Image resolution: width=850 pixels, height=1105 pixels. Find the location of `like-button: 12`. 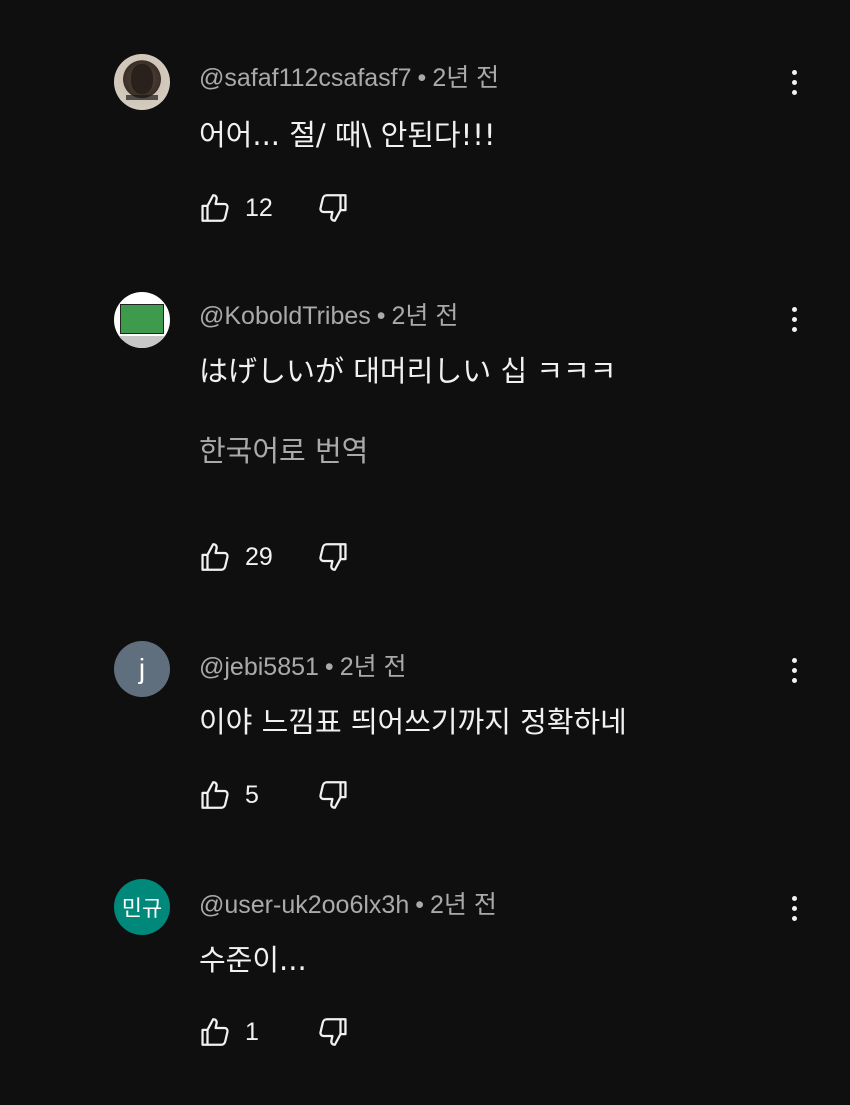

like-button: 12 is located at coordinates (257, 208).